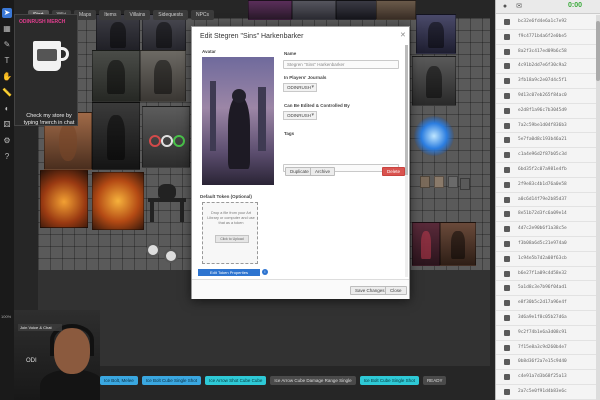 The image size is (600, 400). Describe the element at coordinates (229, 272) in the screenshot. I see `edit-token-properties-button: Edit Token Properties` at that location.